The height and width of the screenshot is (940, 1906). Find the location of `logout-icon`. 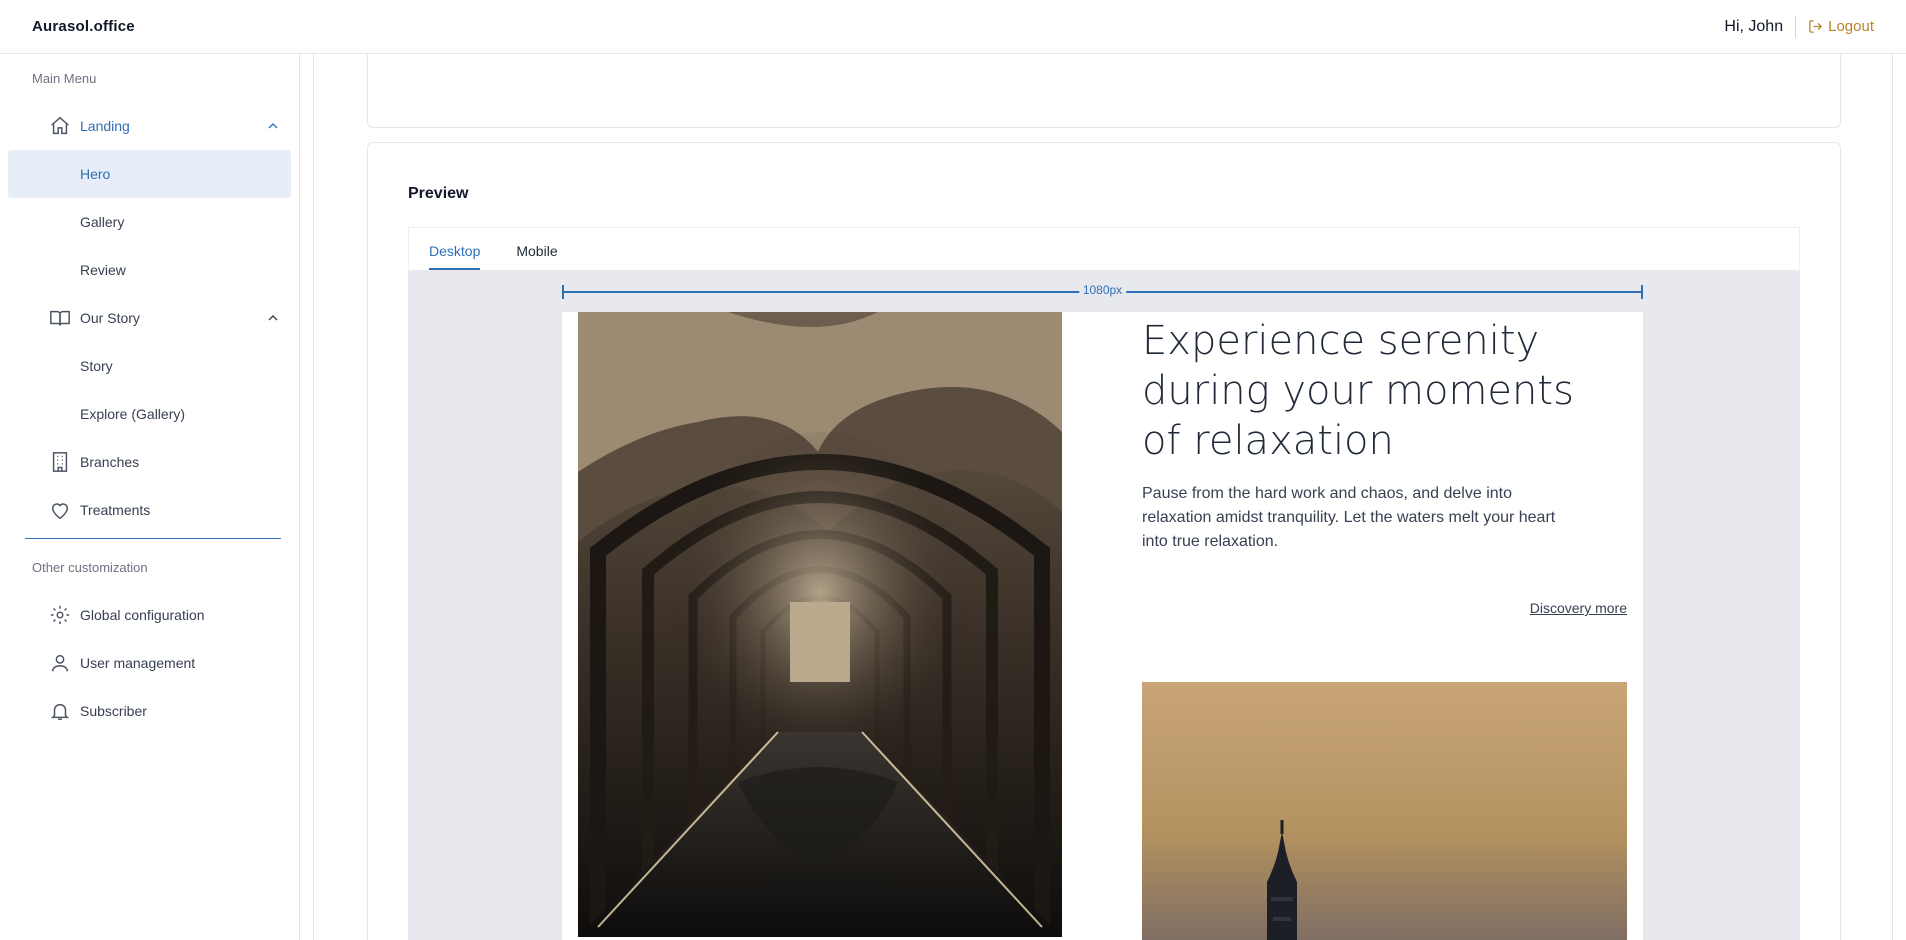

logout-icon is located at coordinates (1816, 26).